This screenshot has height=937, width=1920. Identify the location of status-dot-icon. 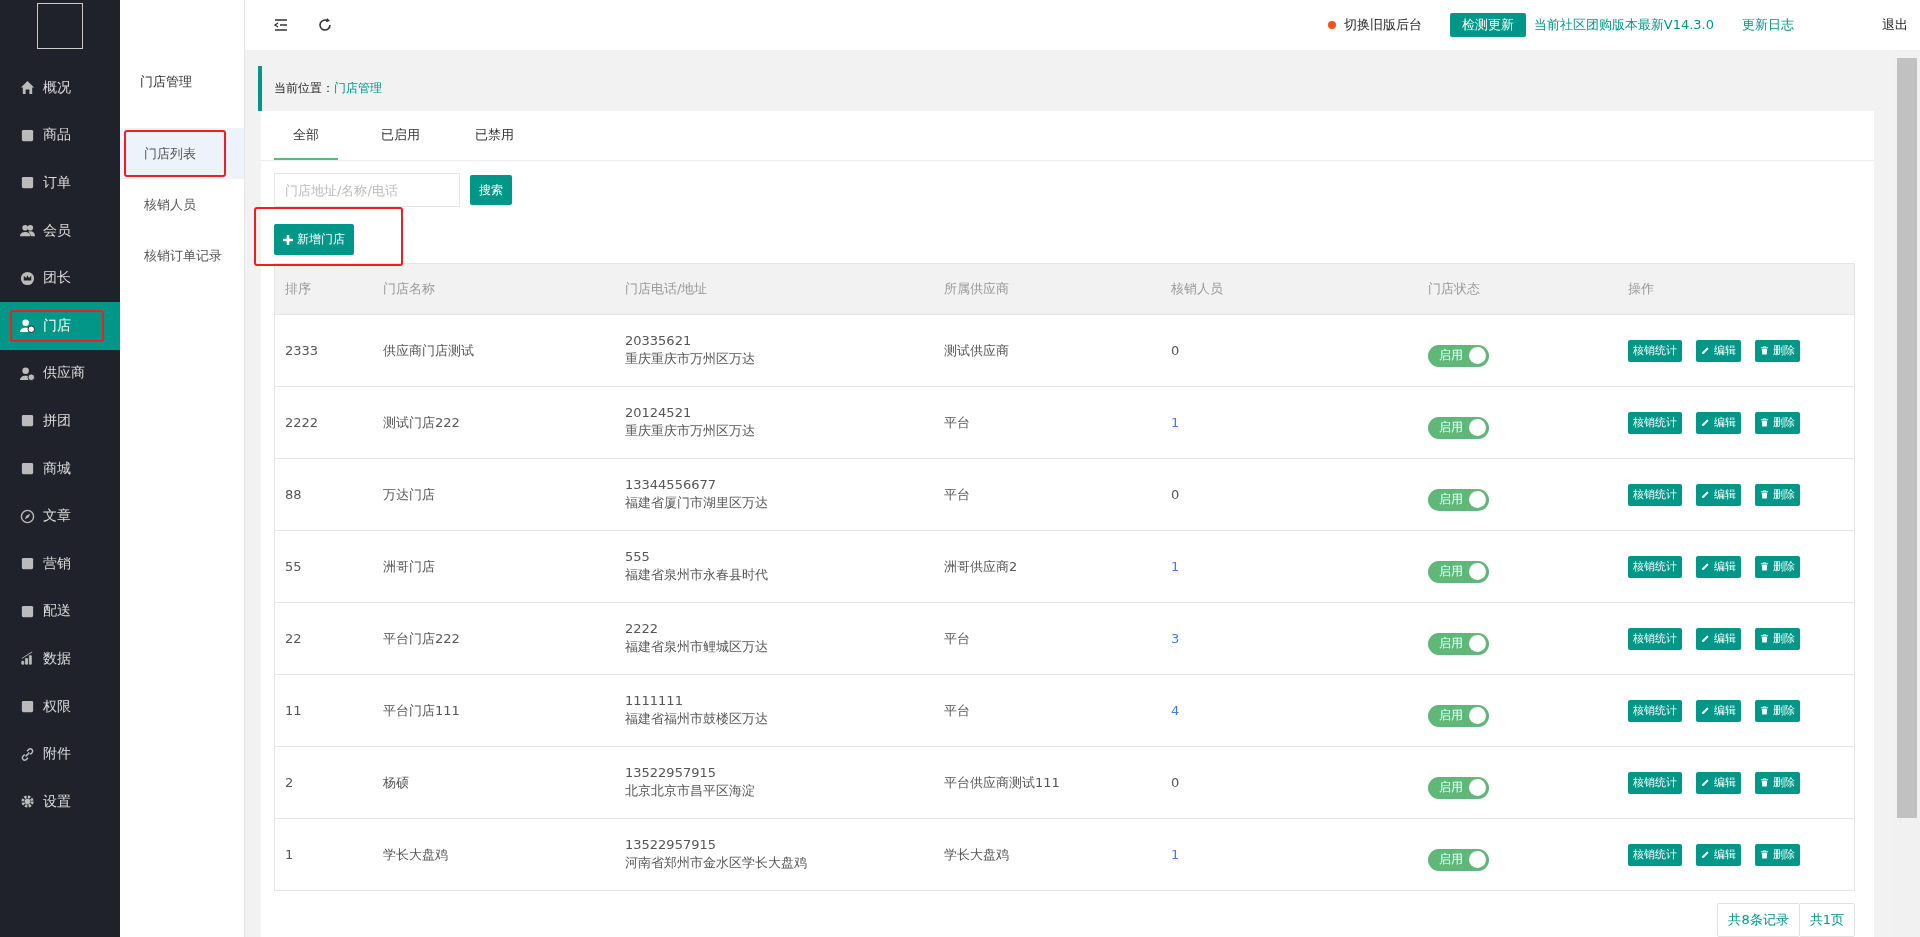
(1331, 25).